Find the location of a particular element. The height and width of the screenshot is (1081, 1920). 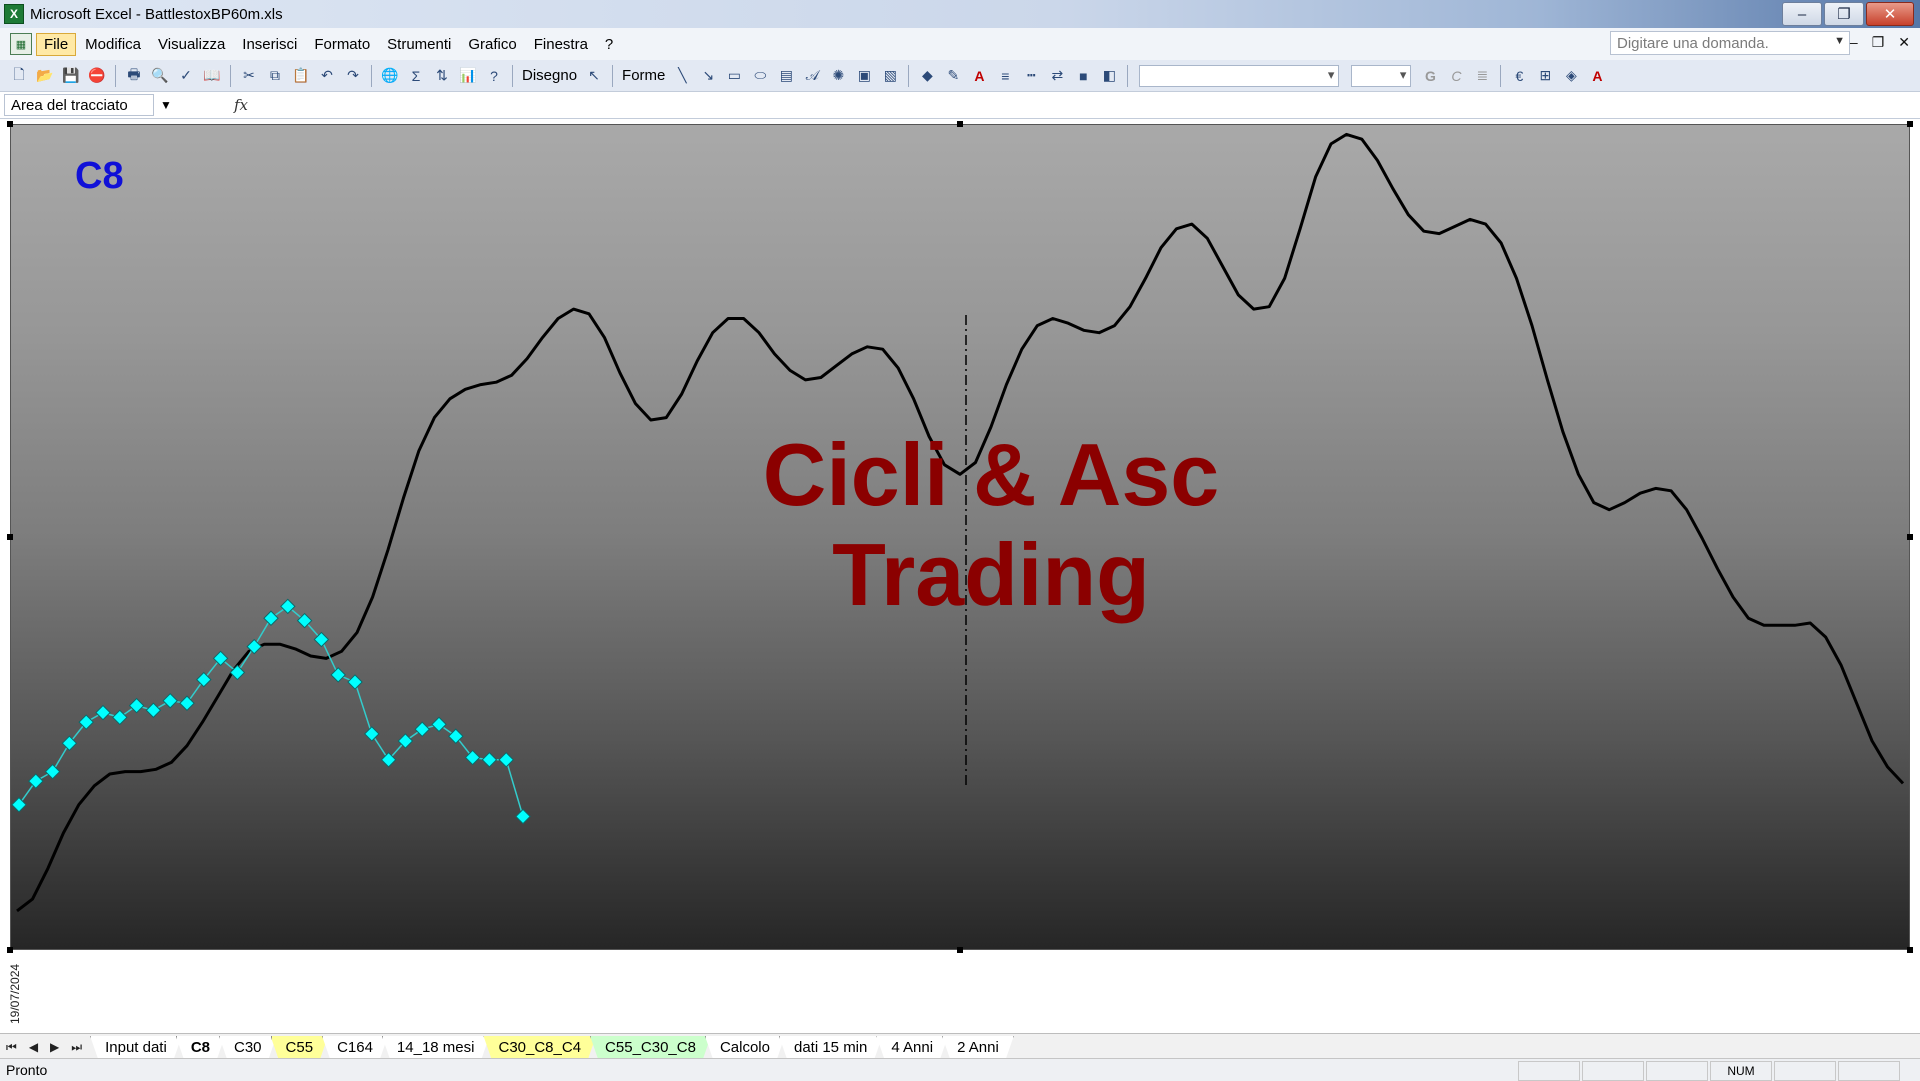

menu-modifica: Modifica is located at coordinates (113, 44).